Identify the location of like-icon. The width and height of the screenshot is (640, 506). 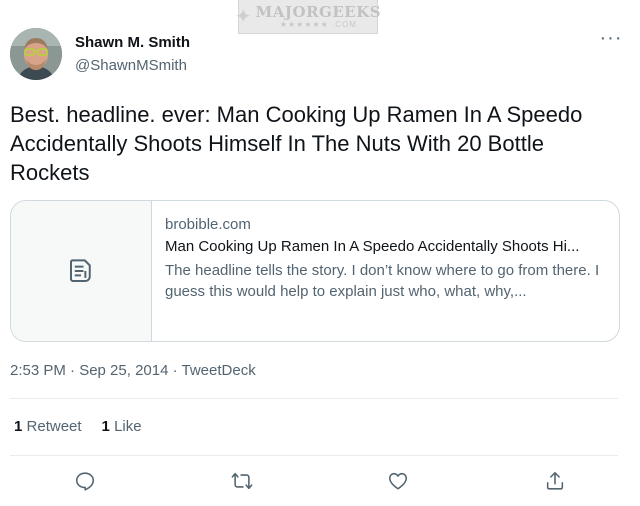
(398, 481).